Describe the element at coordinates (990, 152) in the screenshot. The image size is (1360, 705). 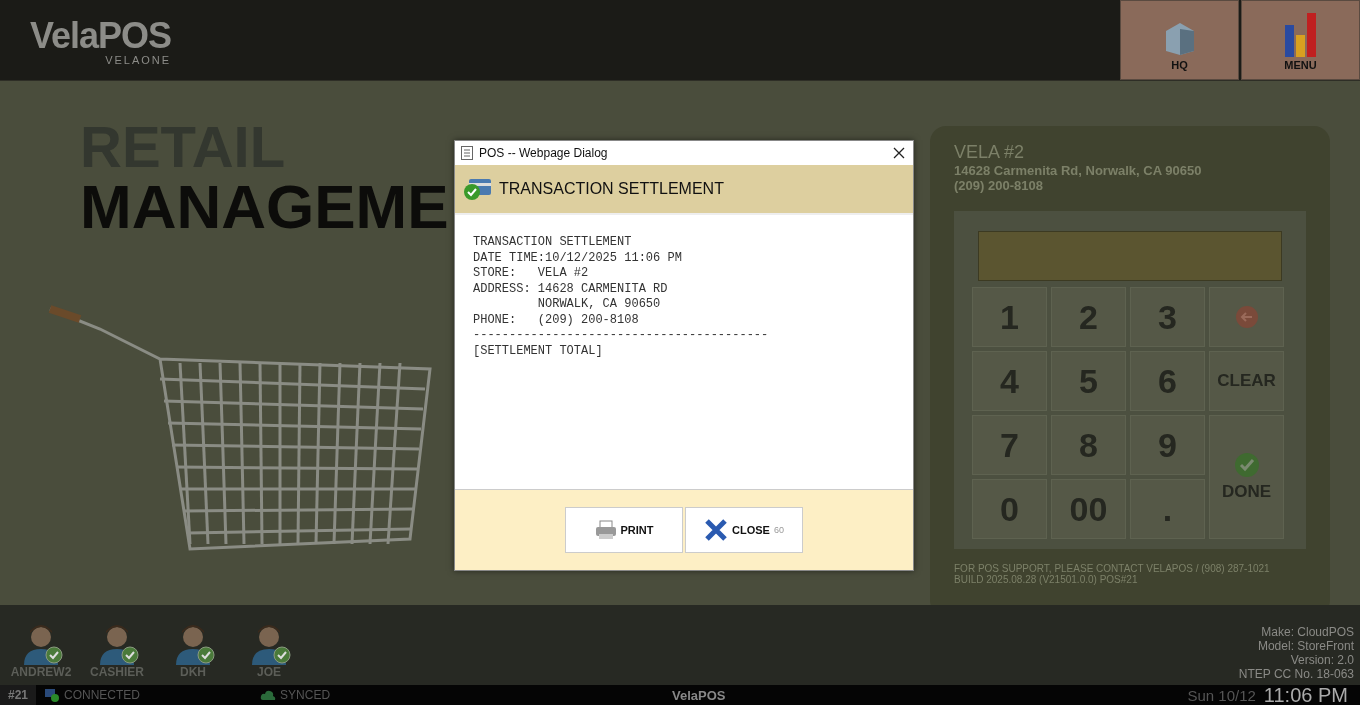
I see `store-name: VELA #2` at that location.